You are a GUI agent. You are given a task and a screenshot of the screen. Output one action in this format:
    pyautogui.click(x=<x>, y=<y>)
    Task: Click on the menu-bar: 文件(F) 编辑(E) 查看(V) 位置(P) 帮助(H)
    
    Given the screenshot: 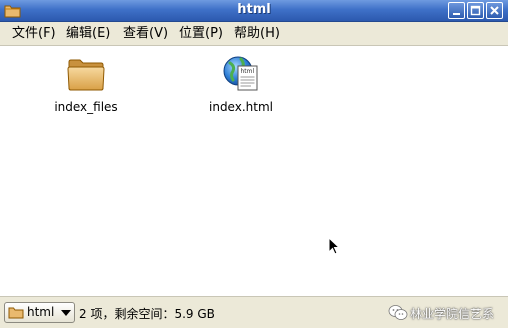 What is the action you would take?
    pyautogui.click(x=254, y=34)
    